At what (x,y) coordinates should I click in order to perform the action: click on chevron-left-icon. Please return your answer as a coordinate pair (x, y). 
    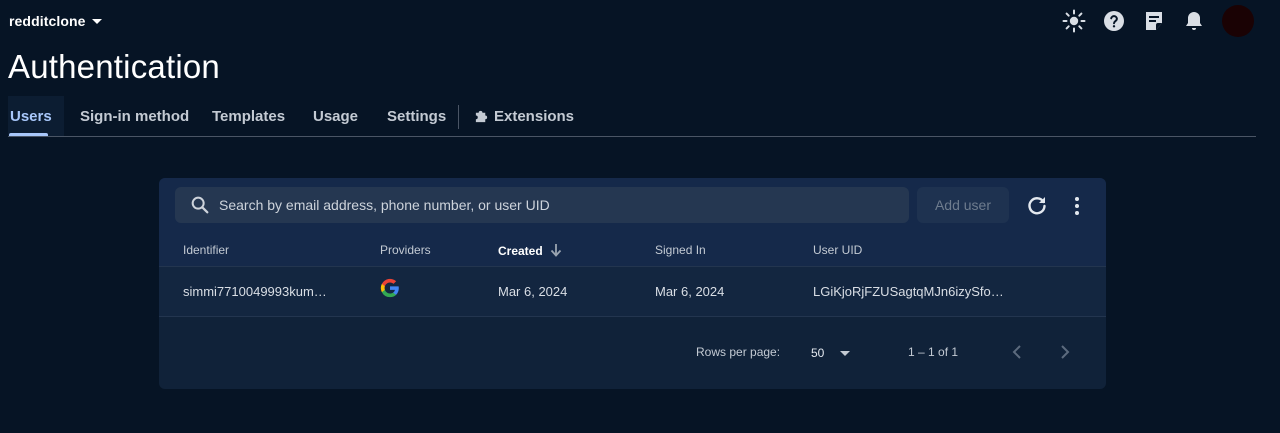
    Looking at the image, I should click on (1017, 352).